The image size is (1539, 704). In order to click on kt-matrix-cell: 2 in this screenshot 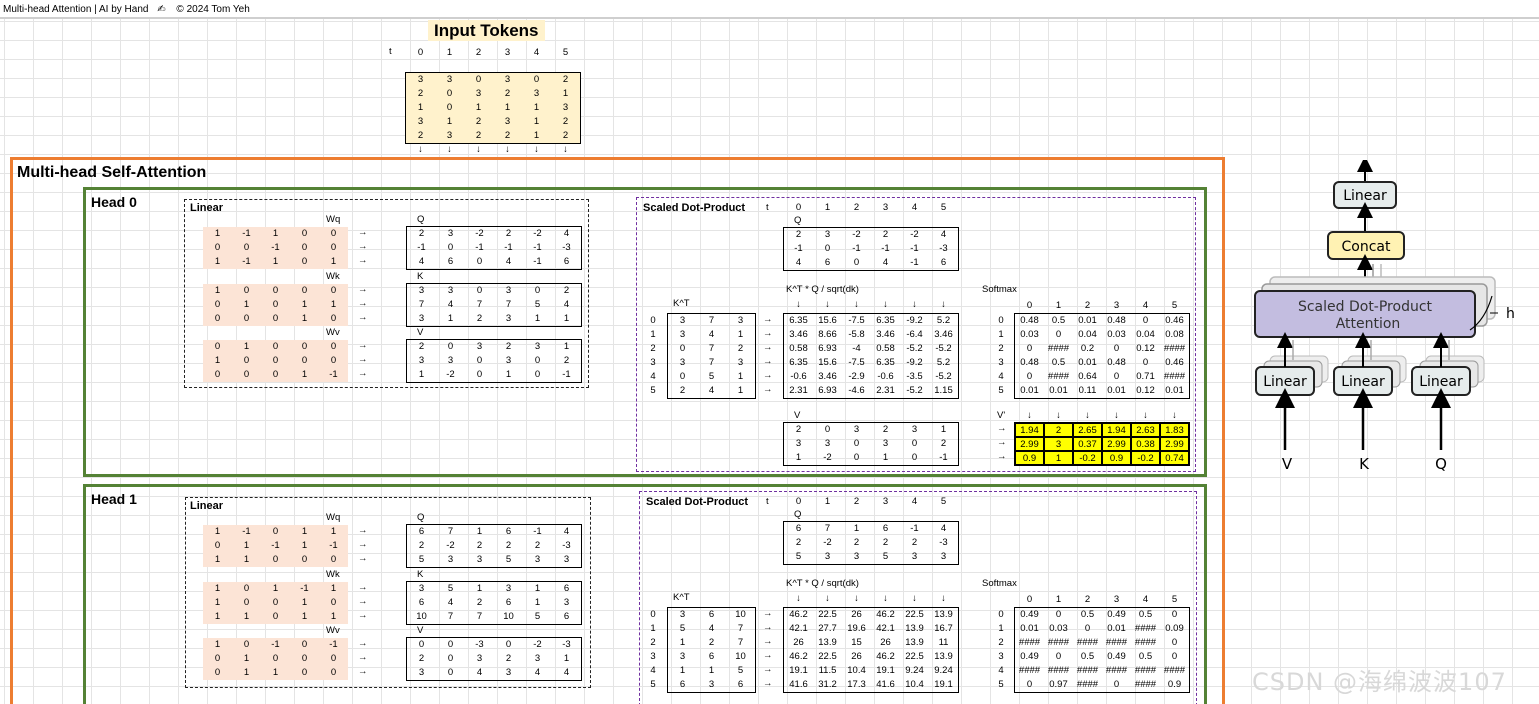, I will do `click(740, 348)`.